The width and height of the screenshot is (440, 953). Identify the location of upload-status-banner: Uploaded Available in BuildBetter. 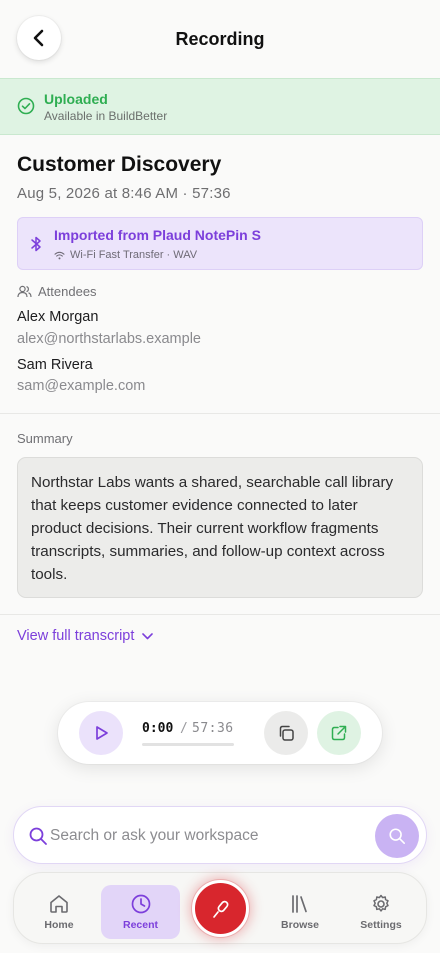
(220, 106).